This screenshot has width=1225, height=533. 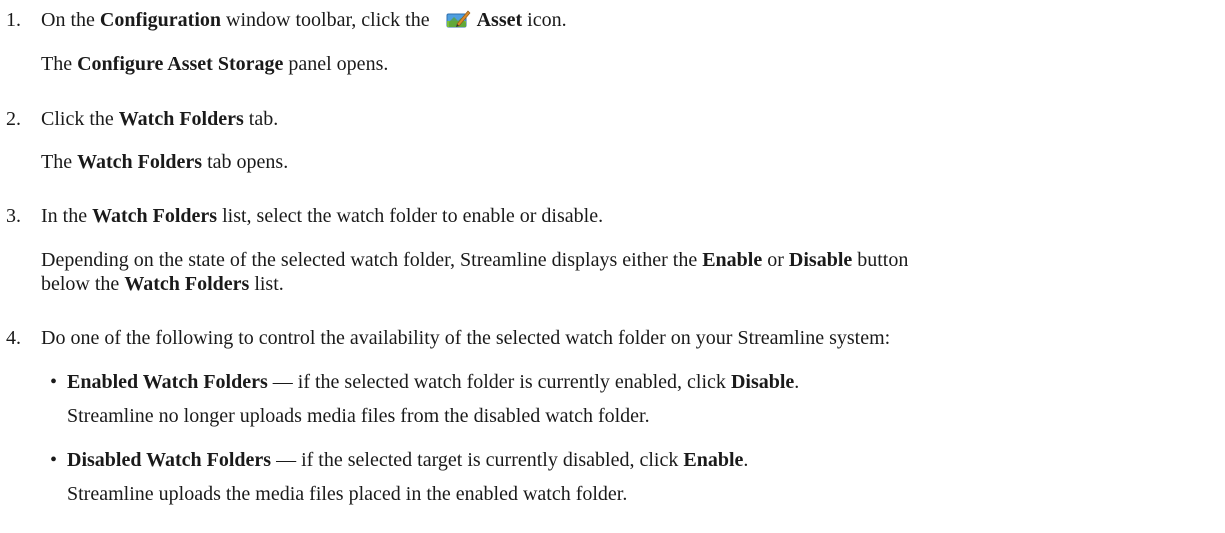 I want to click on step-result: below the Watch Folders list., so click(x=162, y=284).